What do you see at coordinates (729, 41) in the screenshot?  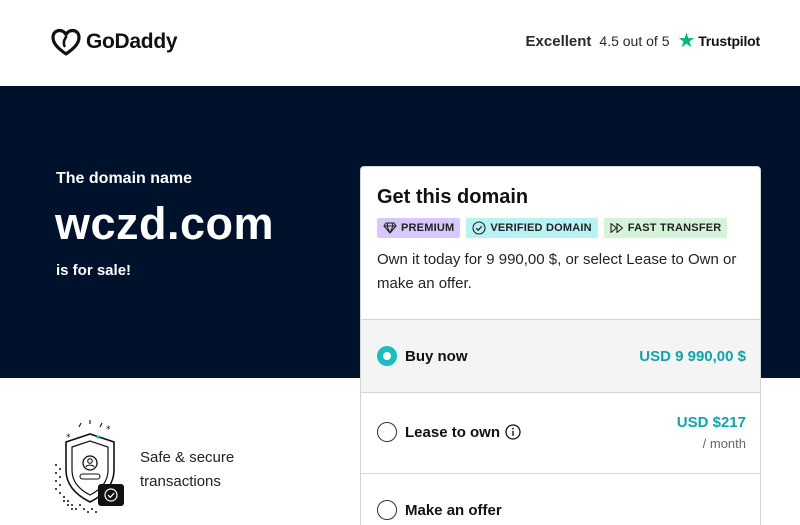 I see `trustpilot-label: Trustpilot` at bounding box center [729, 41].